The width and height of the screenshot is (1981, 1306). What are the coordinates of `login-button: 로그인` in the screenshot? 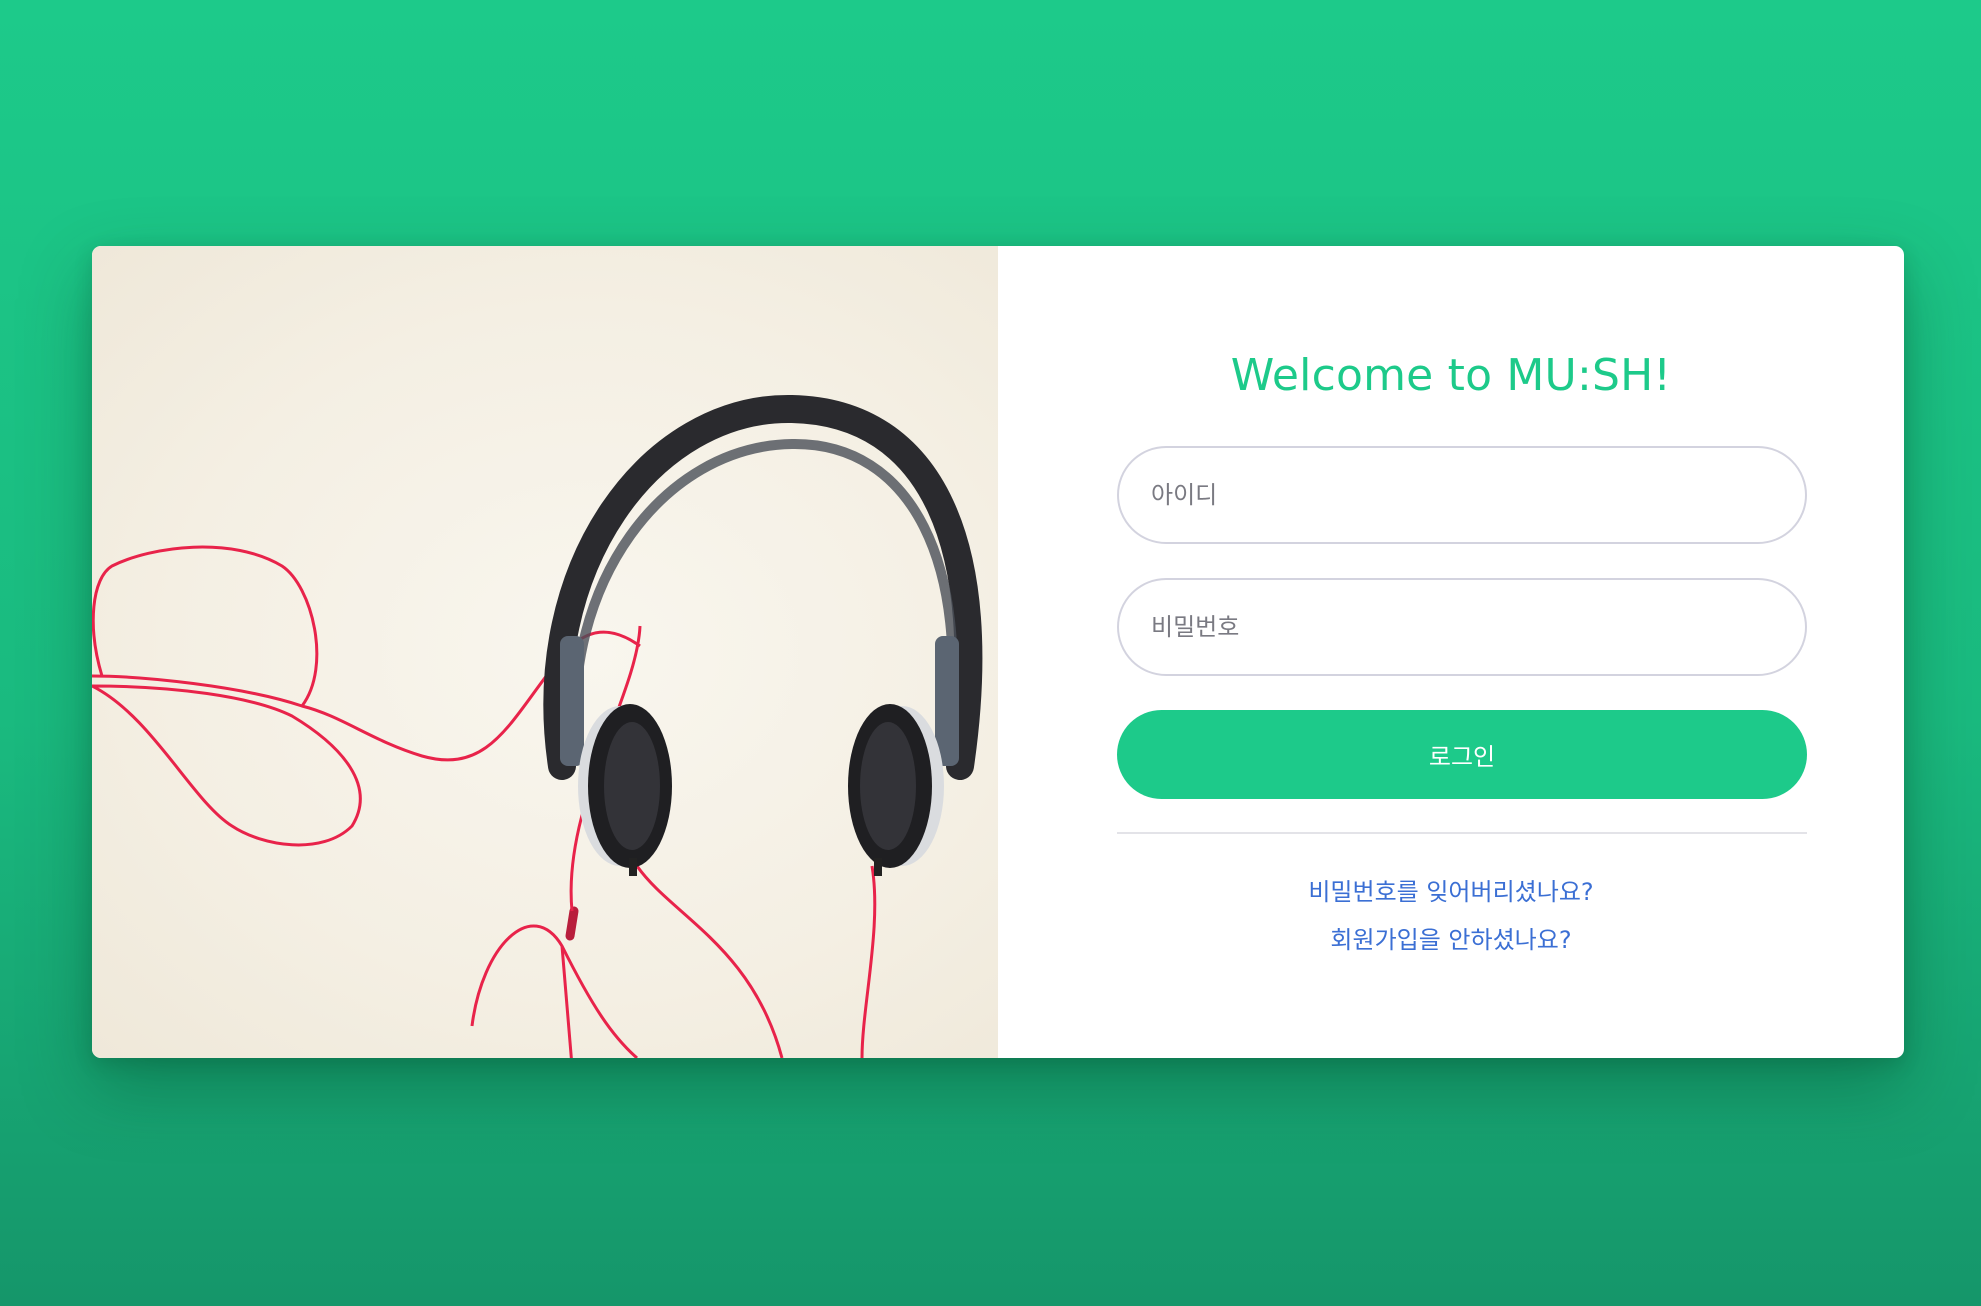 It's located at (1462, 754).